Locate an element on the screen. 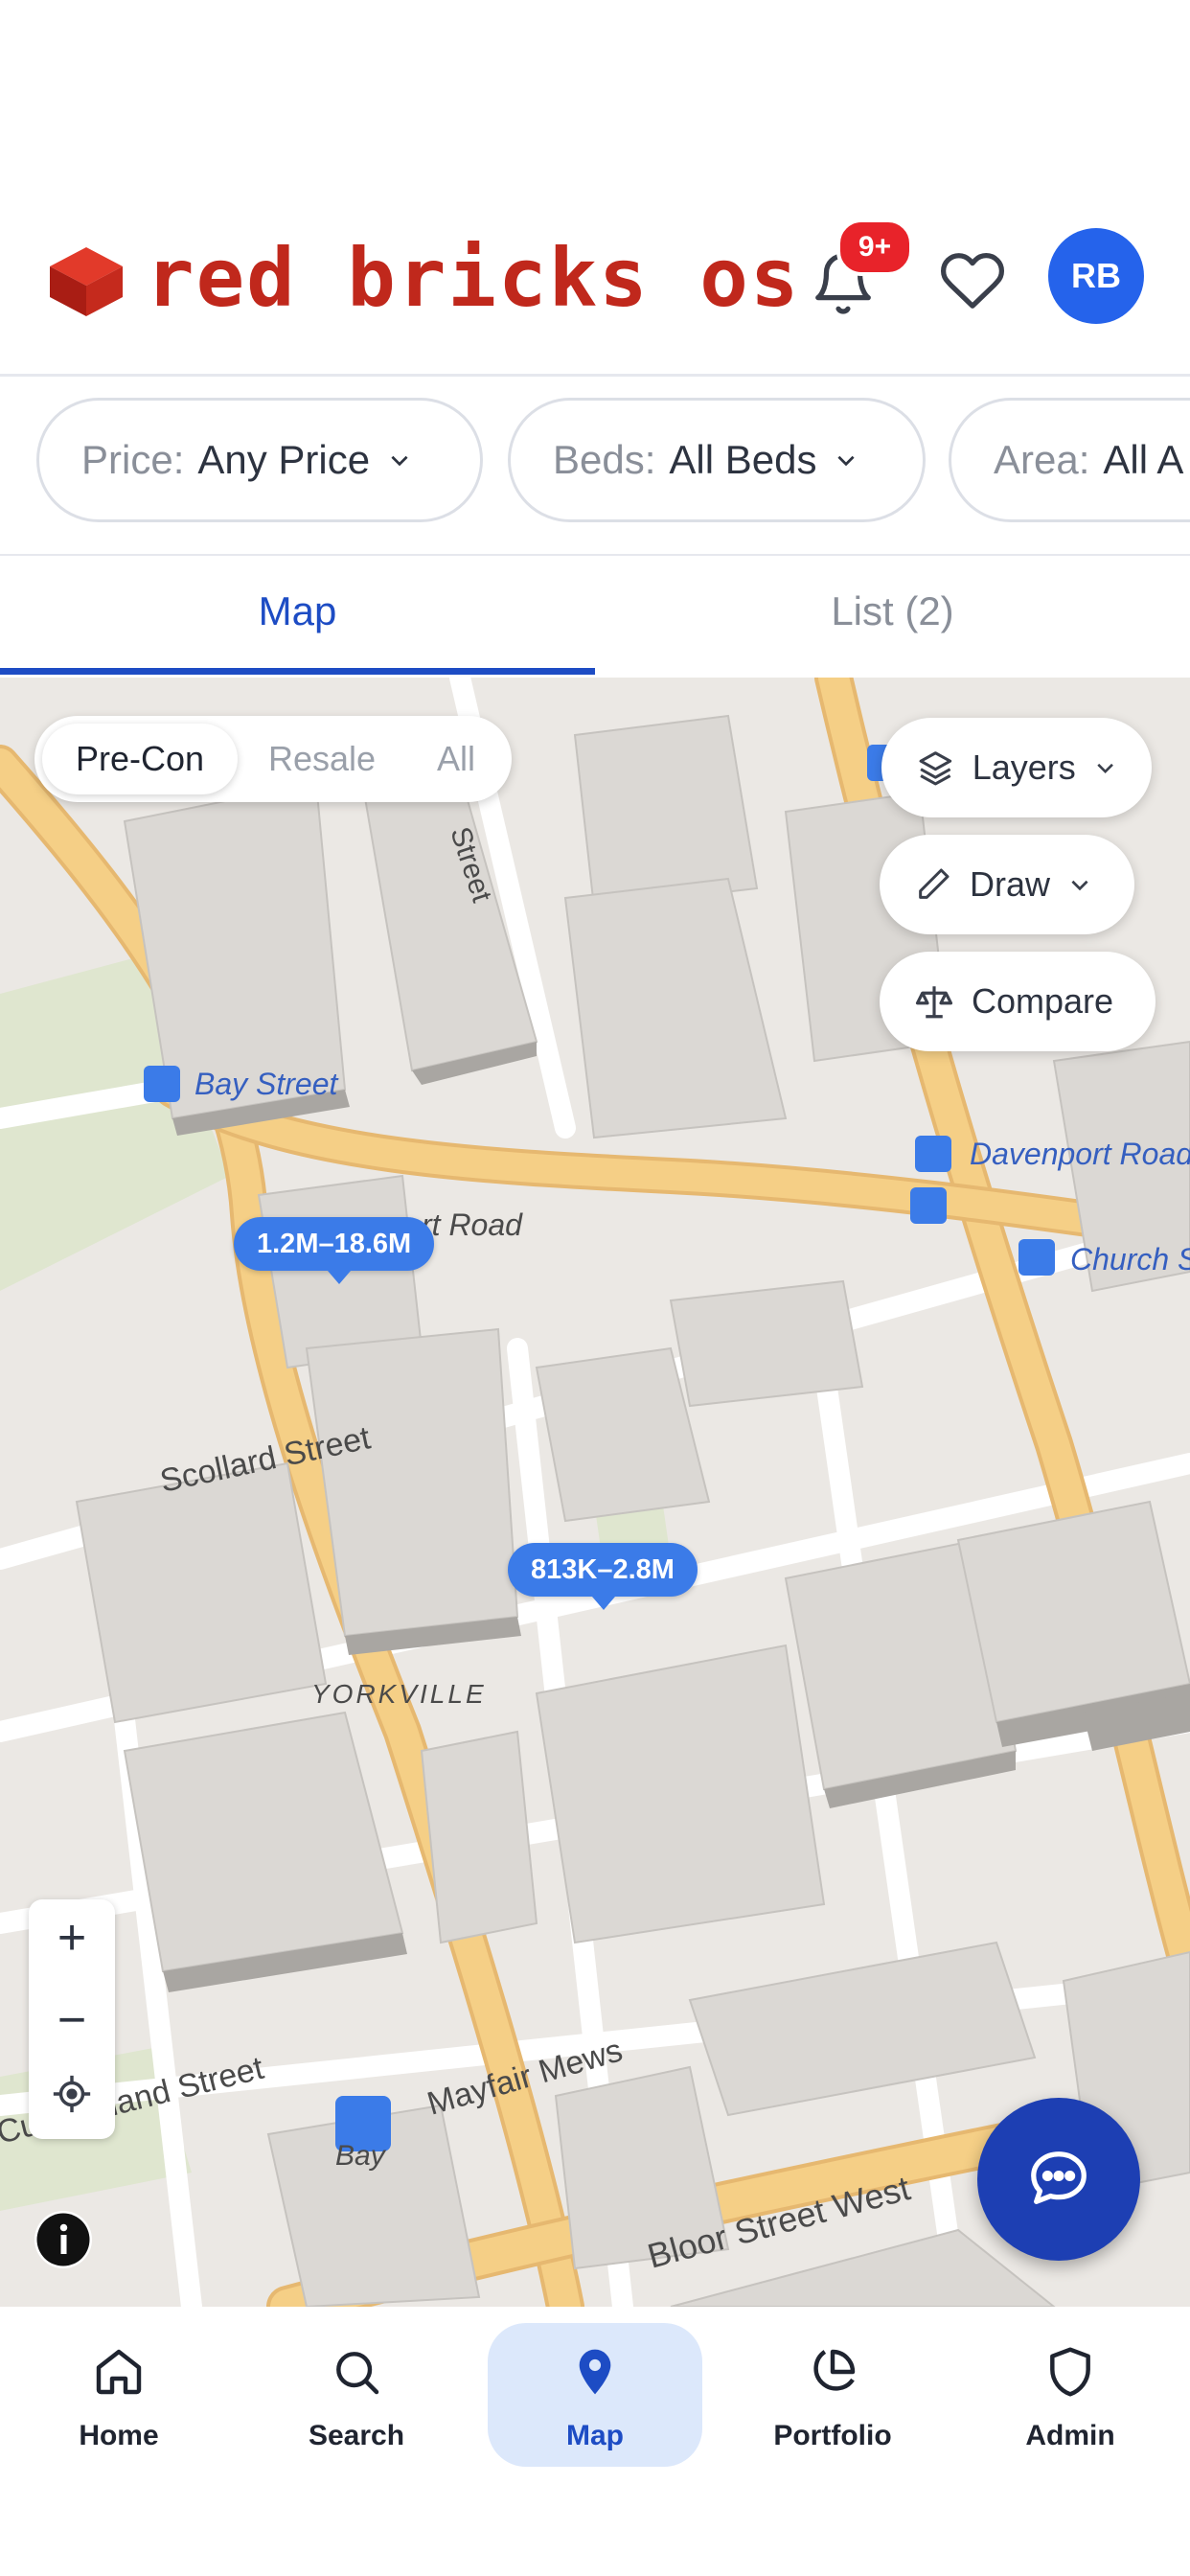 This screenshot has width=1190, height=2576. nav-portfolio-label: Portfolio is located at coordinates (833, 2435).